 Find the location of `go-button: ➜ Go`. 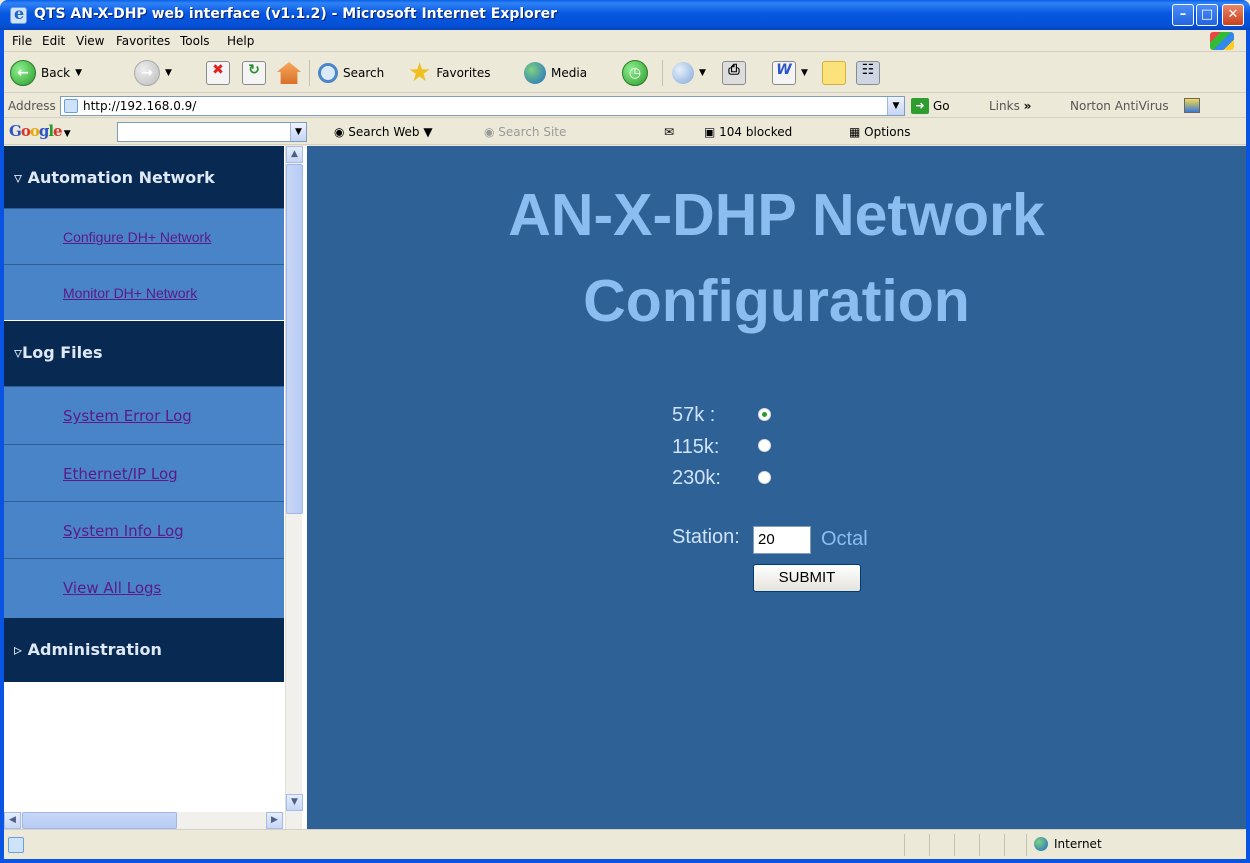

go-button: ➜ Go is located at coordinates (930, 106).